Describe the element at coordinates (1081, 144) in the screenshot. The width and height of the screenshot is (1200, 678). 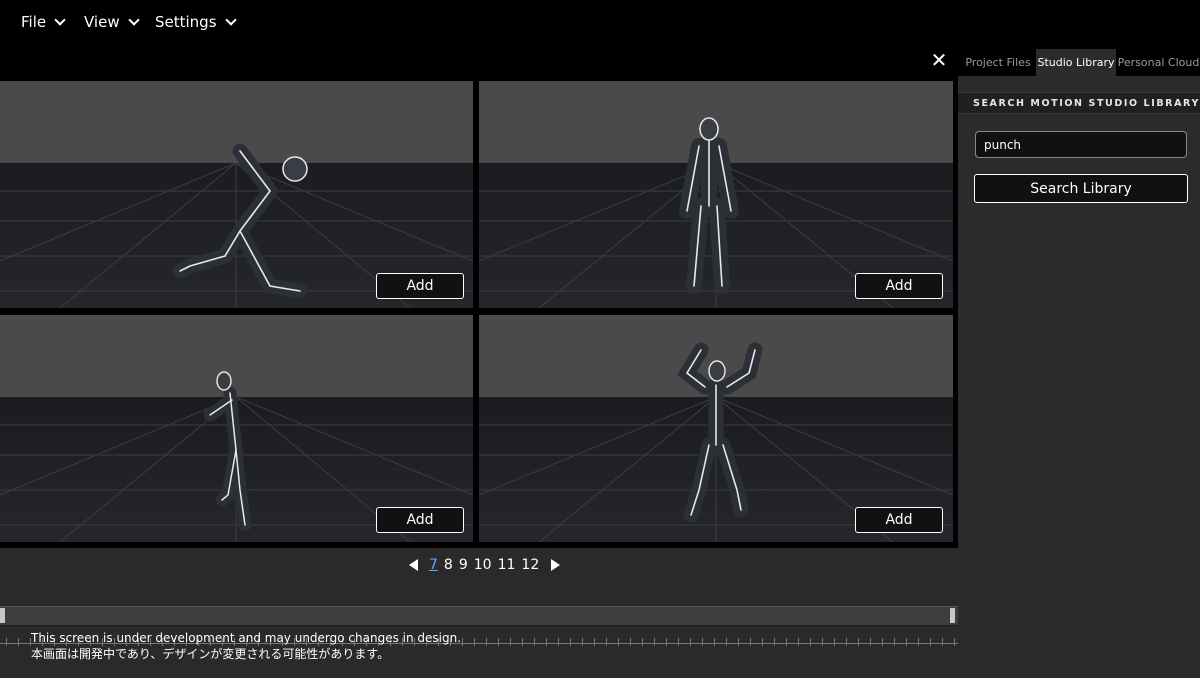
I see `search-input` at that location.